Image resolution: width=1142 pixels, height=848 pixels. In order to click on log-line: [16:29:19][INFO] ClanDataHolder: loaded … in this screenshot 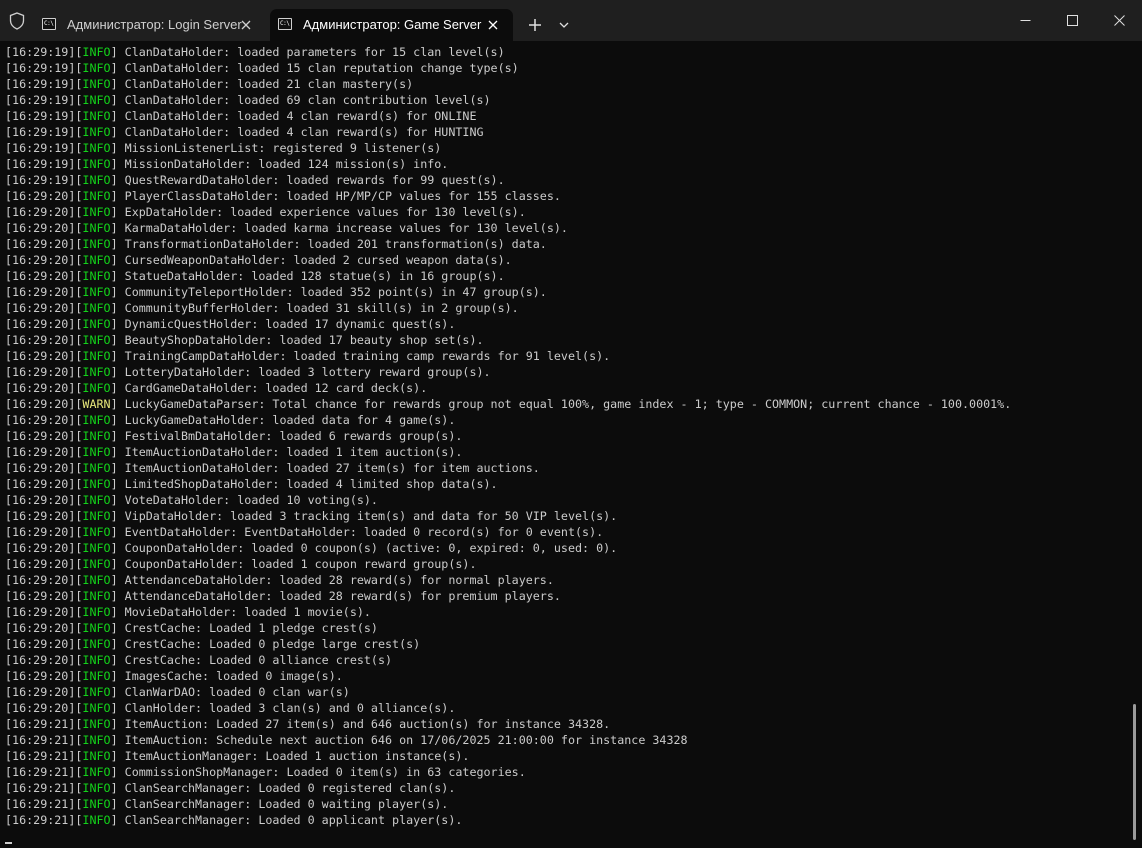, I will do `click(565, 84)`.